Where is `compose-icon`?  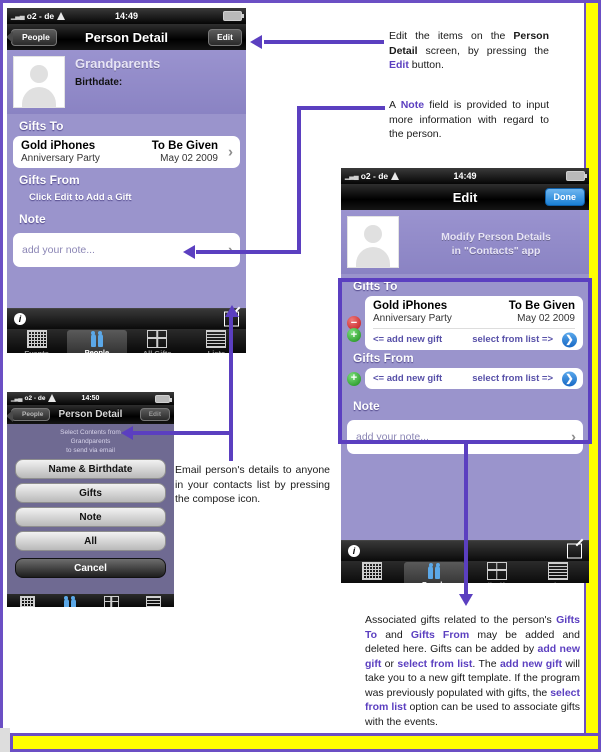
compose-icon is located at coordinates (574, 551).